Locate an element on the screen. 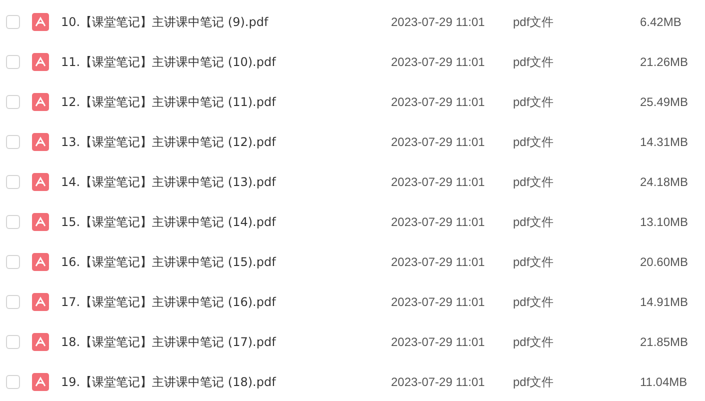 Image resolution: width=705 pixels, height=401 pixels. file-name: 17.【课堂笔记】主讲课中笔记 (16).pdf is located at coordinates (226, 302).